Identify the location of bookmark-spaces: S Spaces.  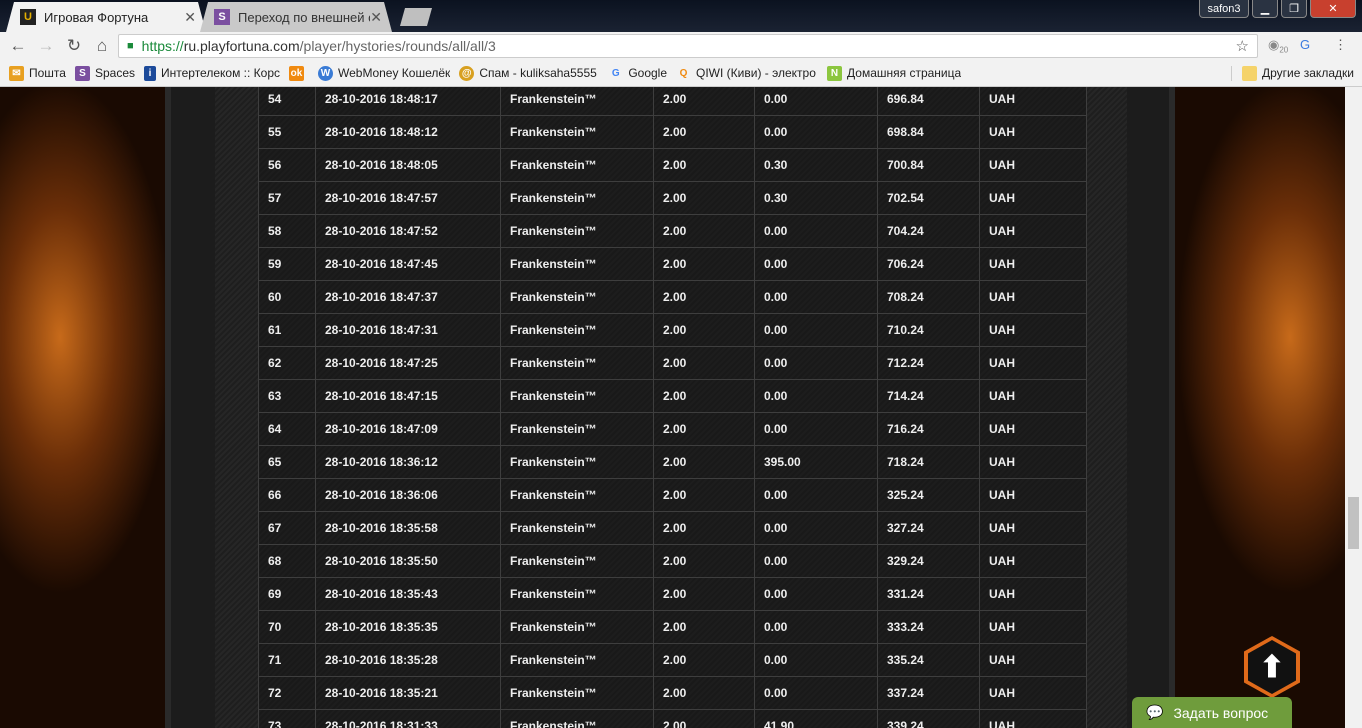
(104, 73).